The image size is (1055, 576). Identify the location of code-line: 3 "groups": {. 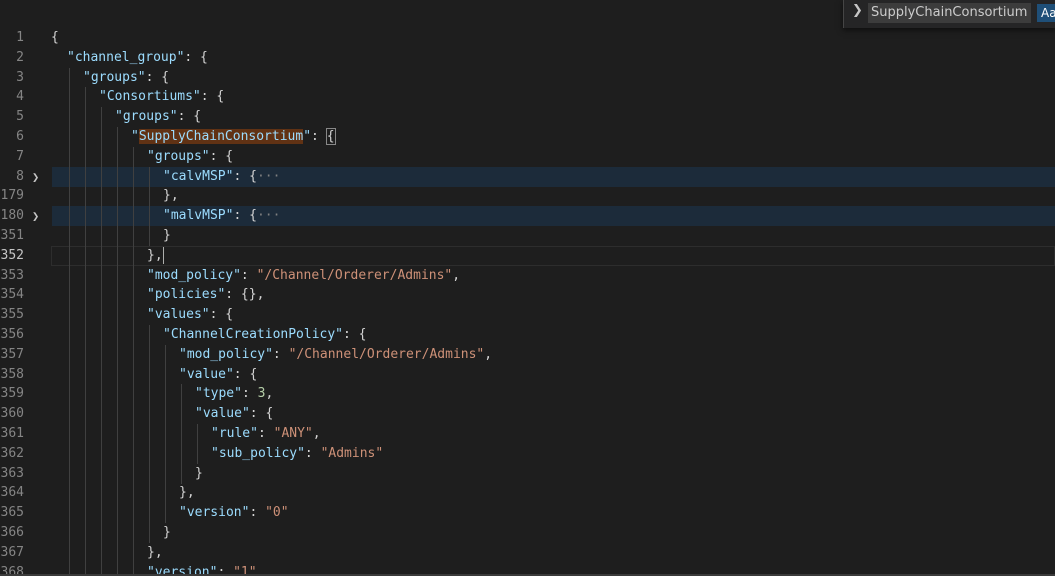
(527, 77).